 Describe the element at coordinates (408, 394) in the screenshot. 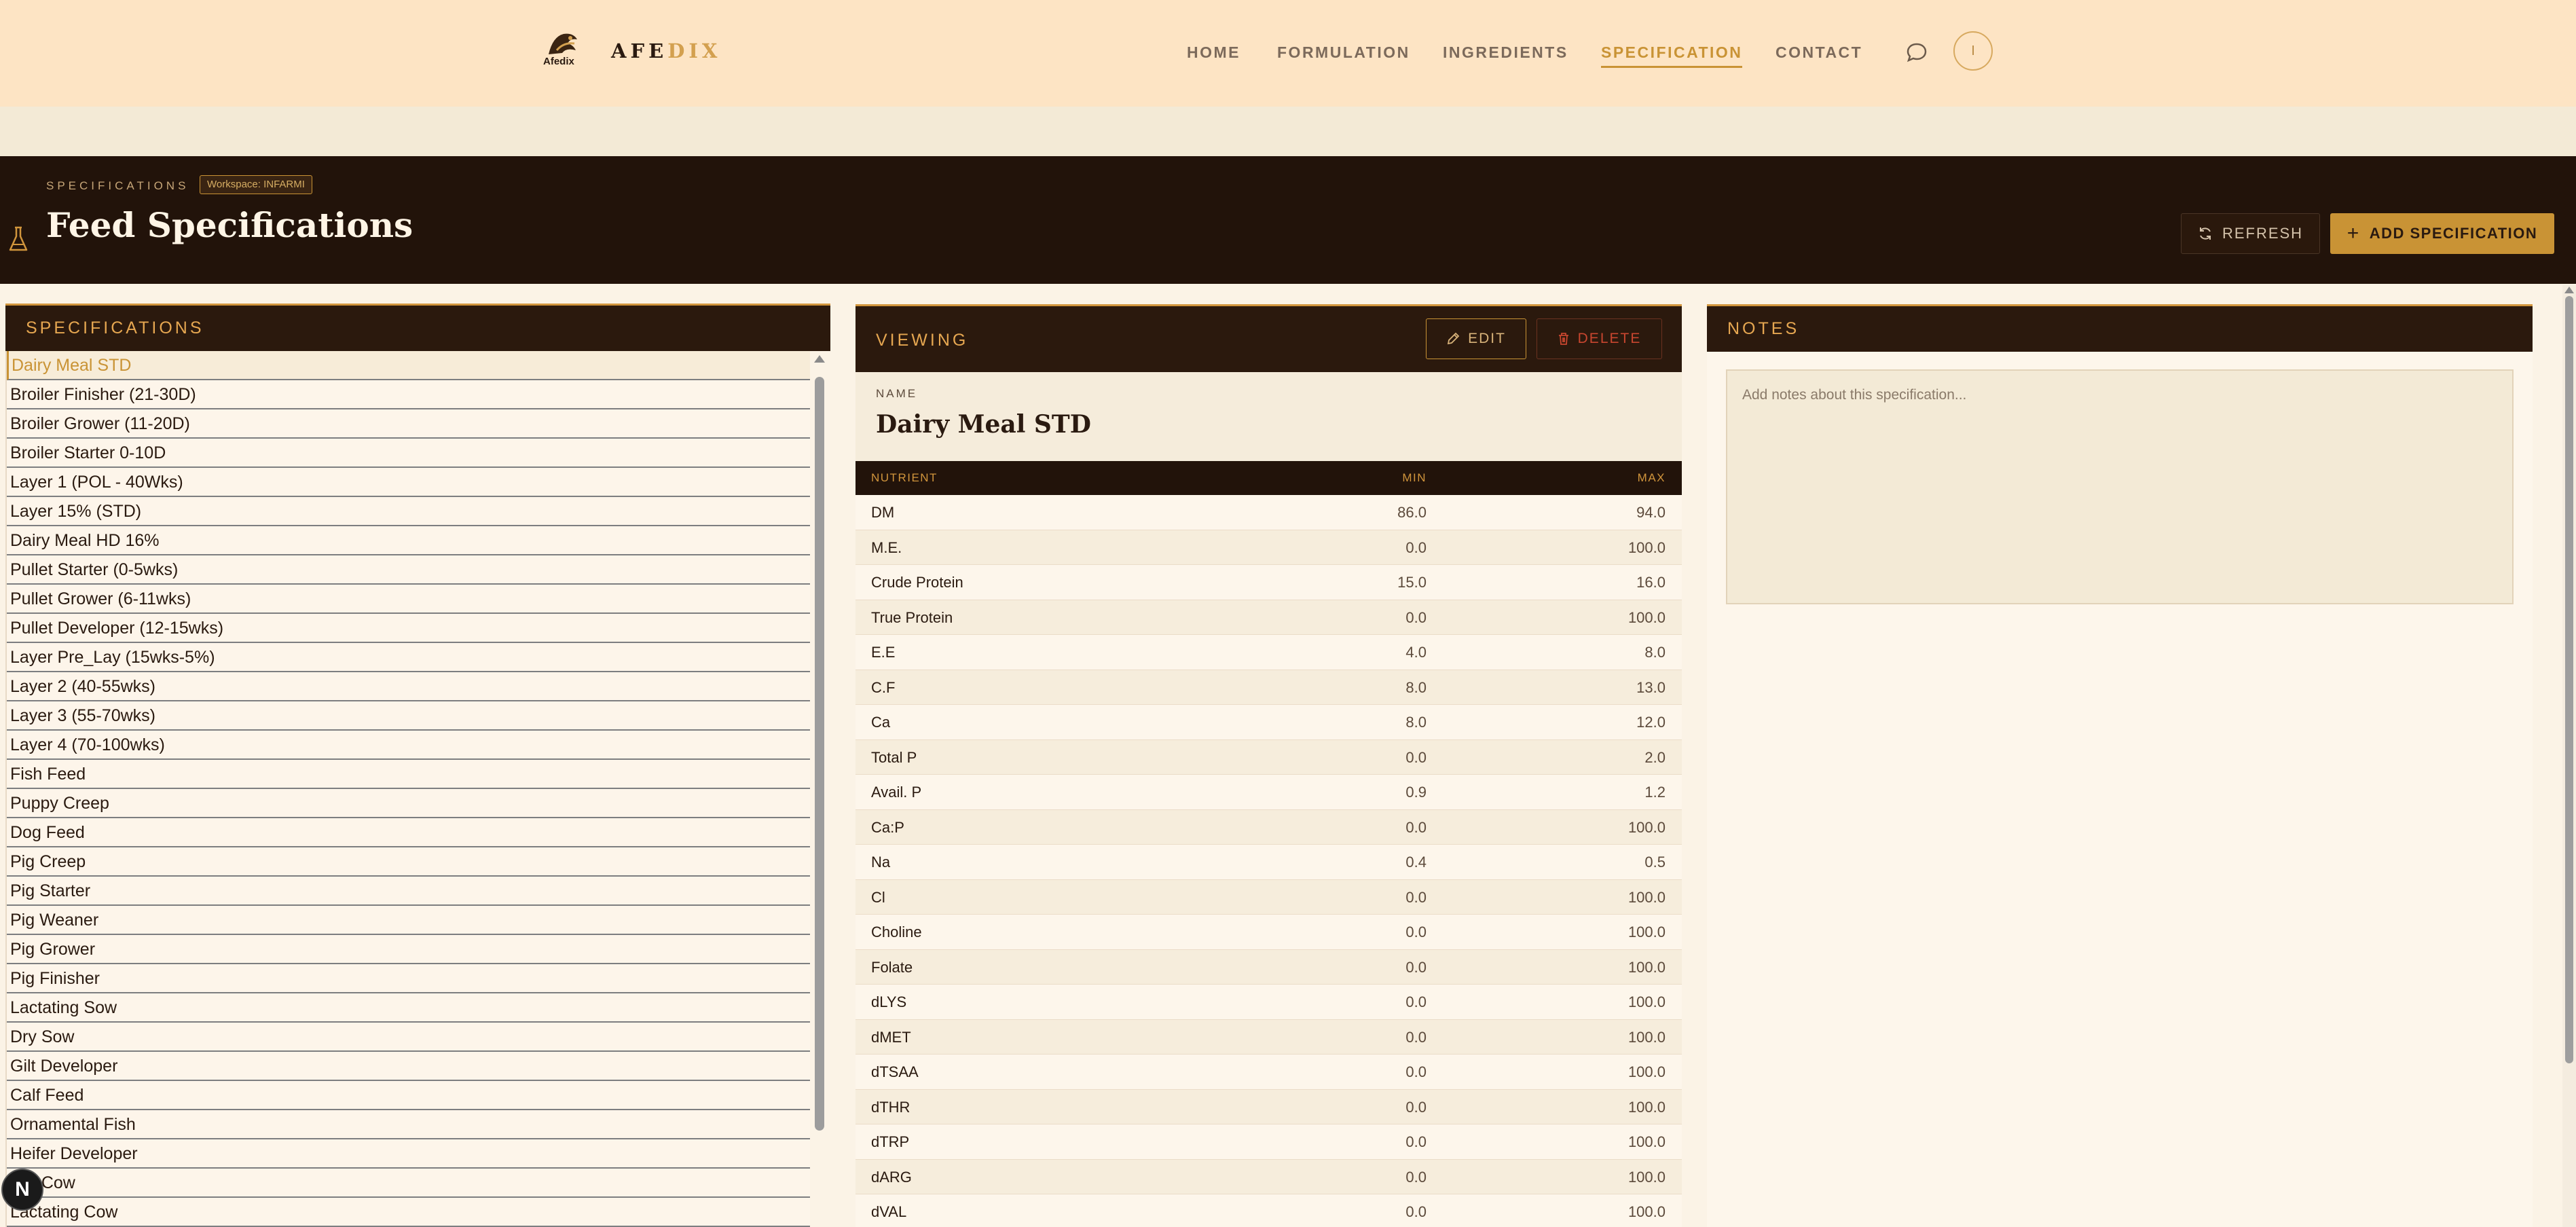

I see `spec-list-item: Broiler Finisher (21-30D)` at that location.